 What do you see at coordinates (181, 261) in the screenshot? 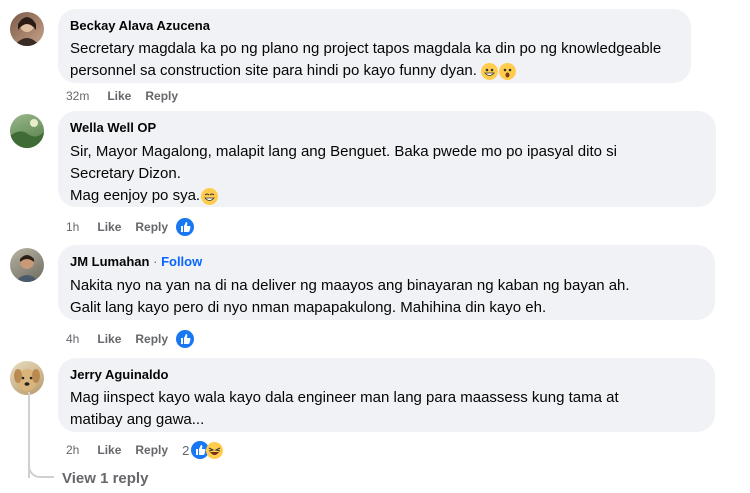
I see `follow-button: Follow` at bounding box center [181, 261].